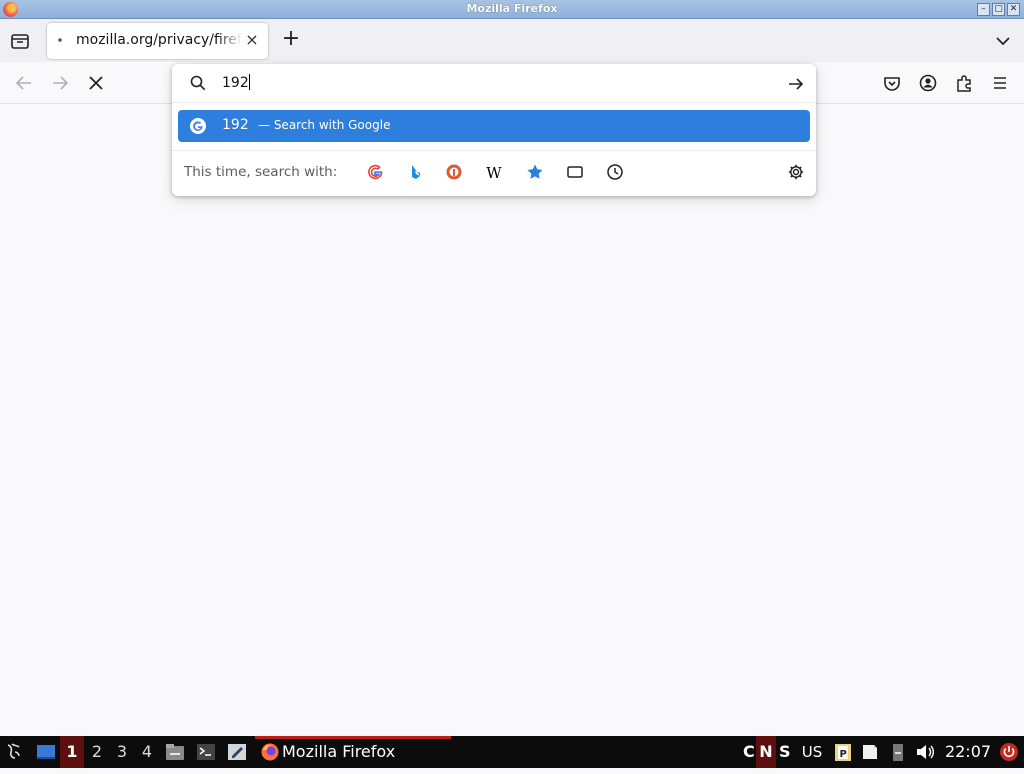  Describe the element at coordinates (494, 102) in the screenshot. I see `divider` at that location.